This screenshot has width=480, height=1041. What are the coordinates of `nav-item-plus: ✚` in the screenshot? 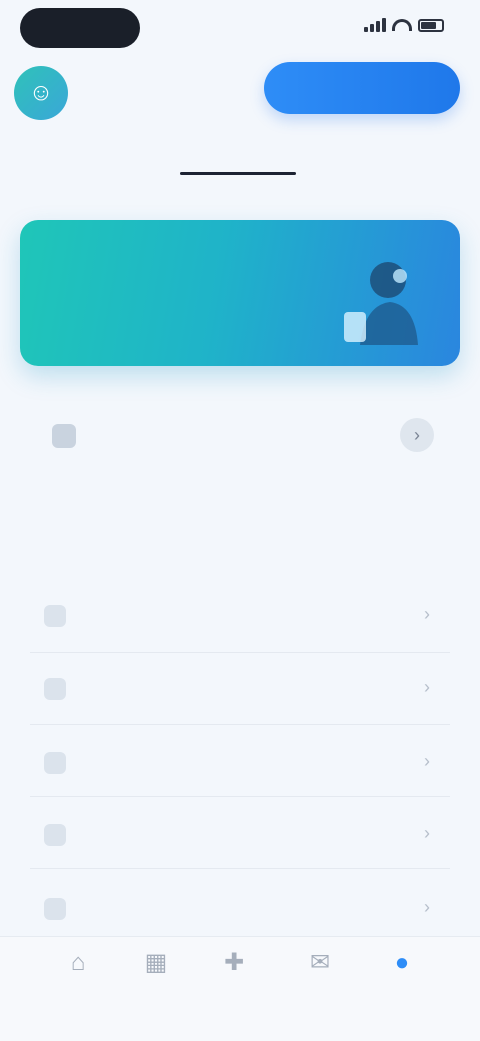 It's located at (234, 967).